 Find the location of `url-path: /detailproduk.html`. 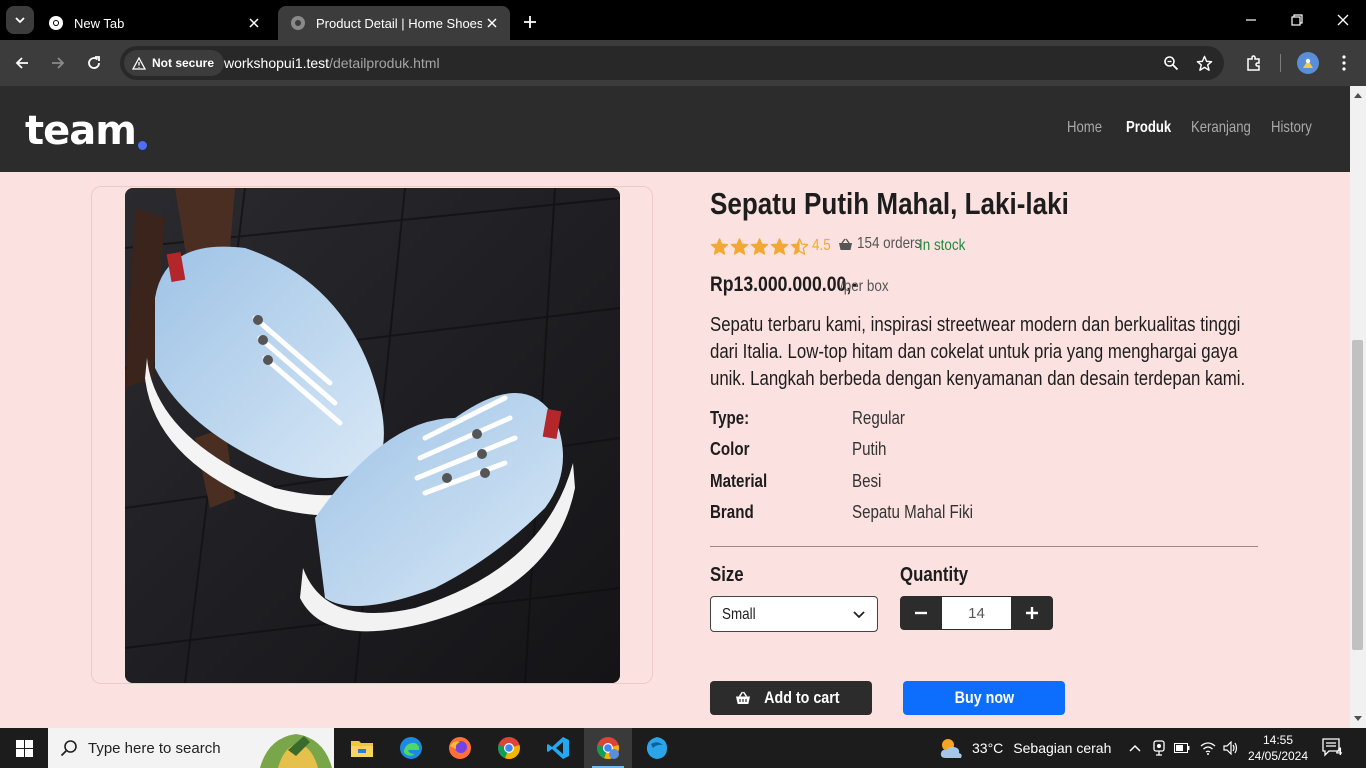

url-path: /detailproduk.html is located at coordinates (384, 63).